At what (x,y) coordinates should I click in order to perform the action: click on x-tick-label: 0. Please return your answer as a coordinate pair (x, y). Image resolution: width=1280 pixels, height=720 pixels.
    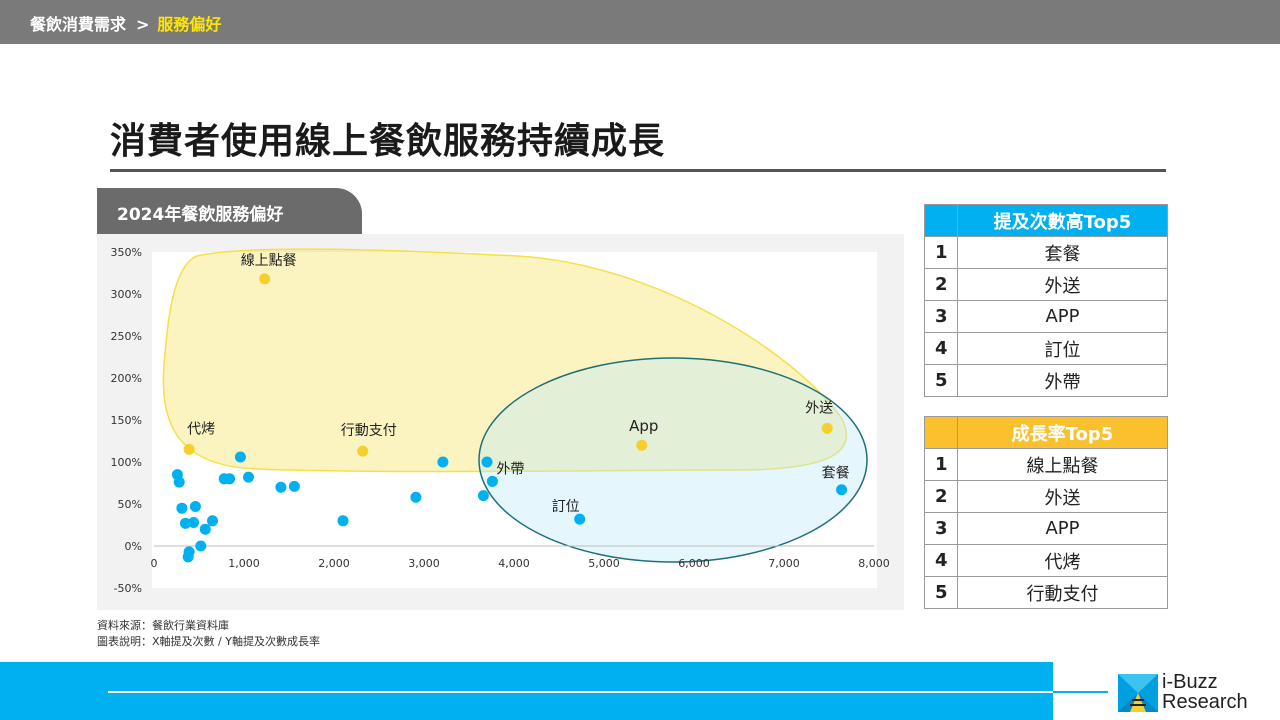
    Looking at the image, I should click on (154, 563).